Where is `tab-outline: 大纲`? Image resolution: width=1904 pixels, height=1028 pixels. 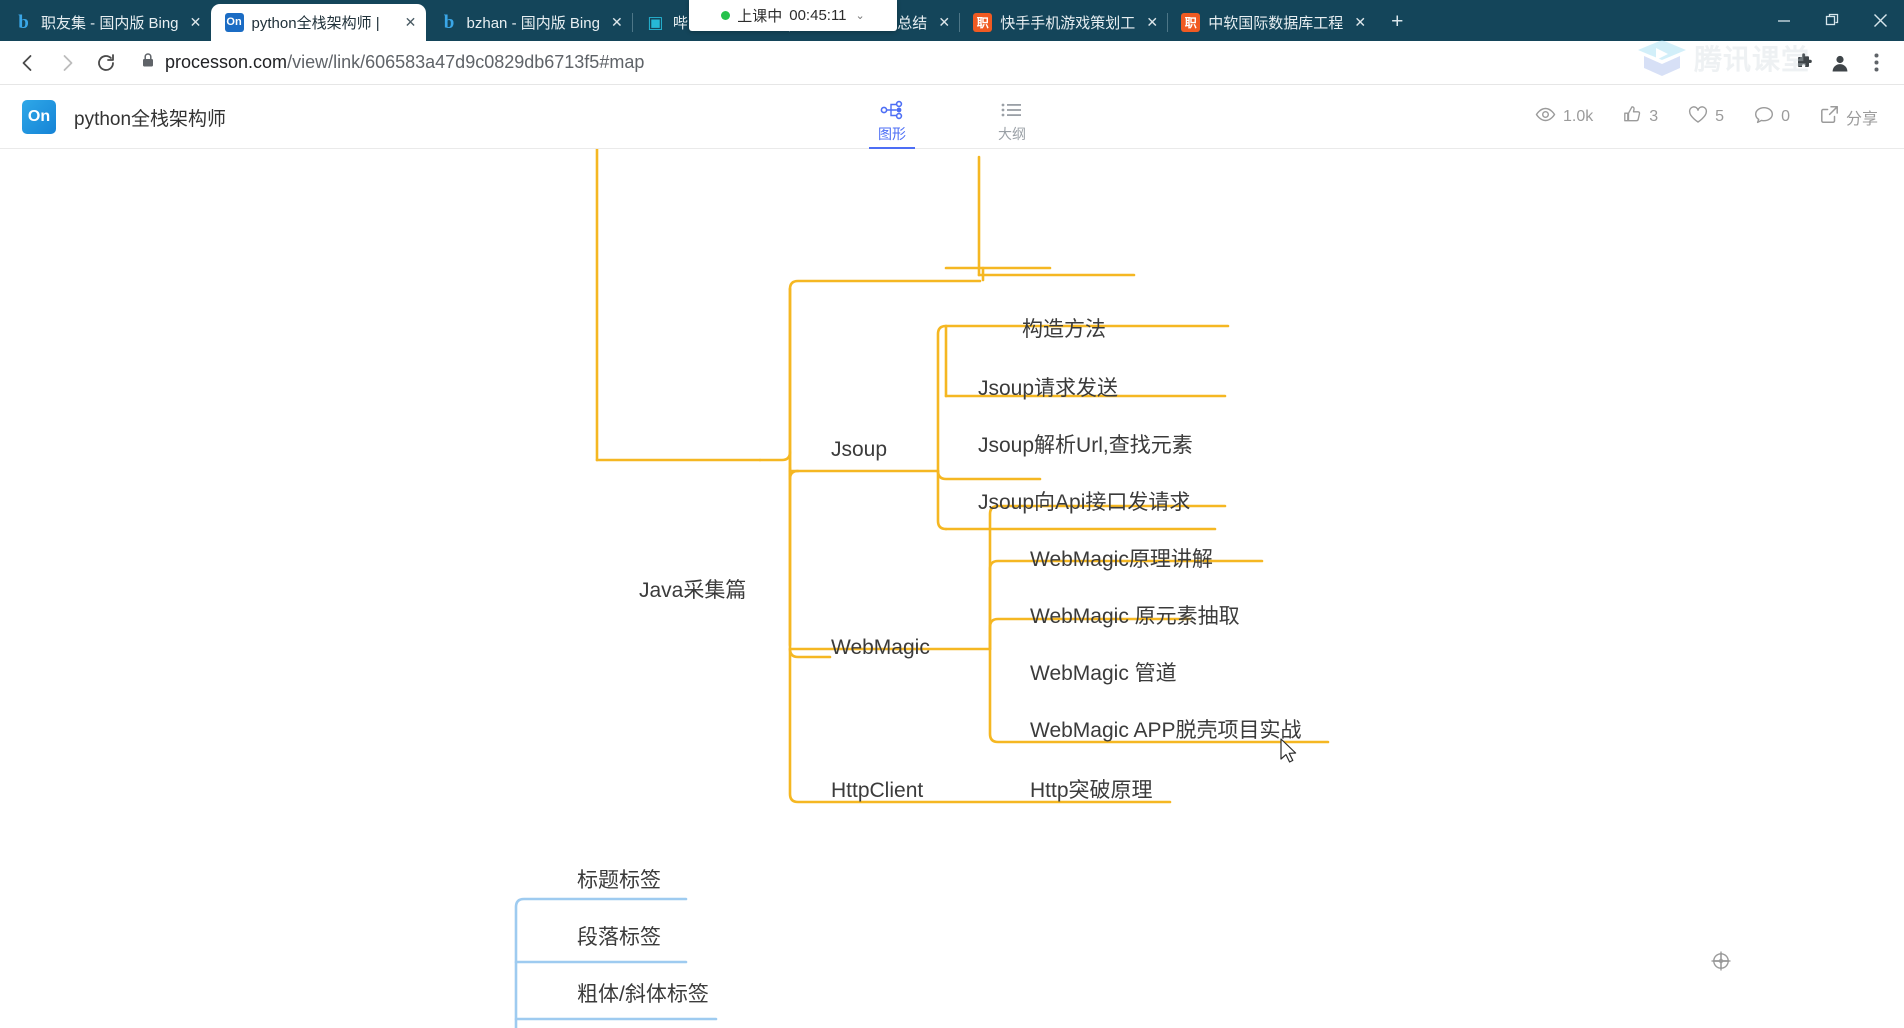
tab-outline: 大纲 is located at coordinates (1012, 124).